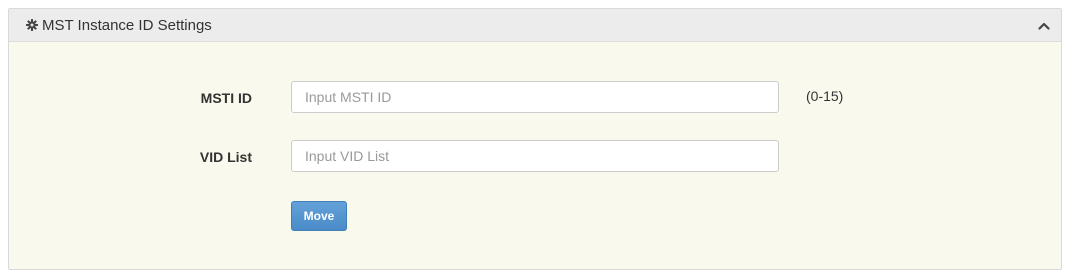 The width and height of the screenshot is (1067, 273). What do you see at coordinates (1044, 26) in the screenshot?
I see `chevron-up-icon` at bounding box center [1044, 26].